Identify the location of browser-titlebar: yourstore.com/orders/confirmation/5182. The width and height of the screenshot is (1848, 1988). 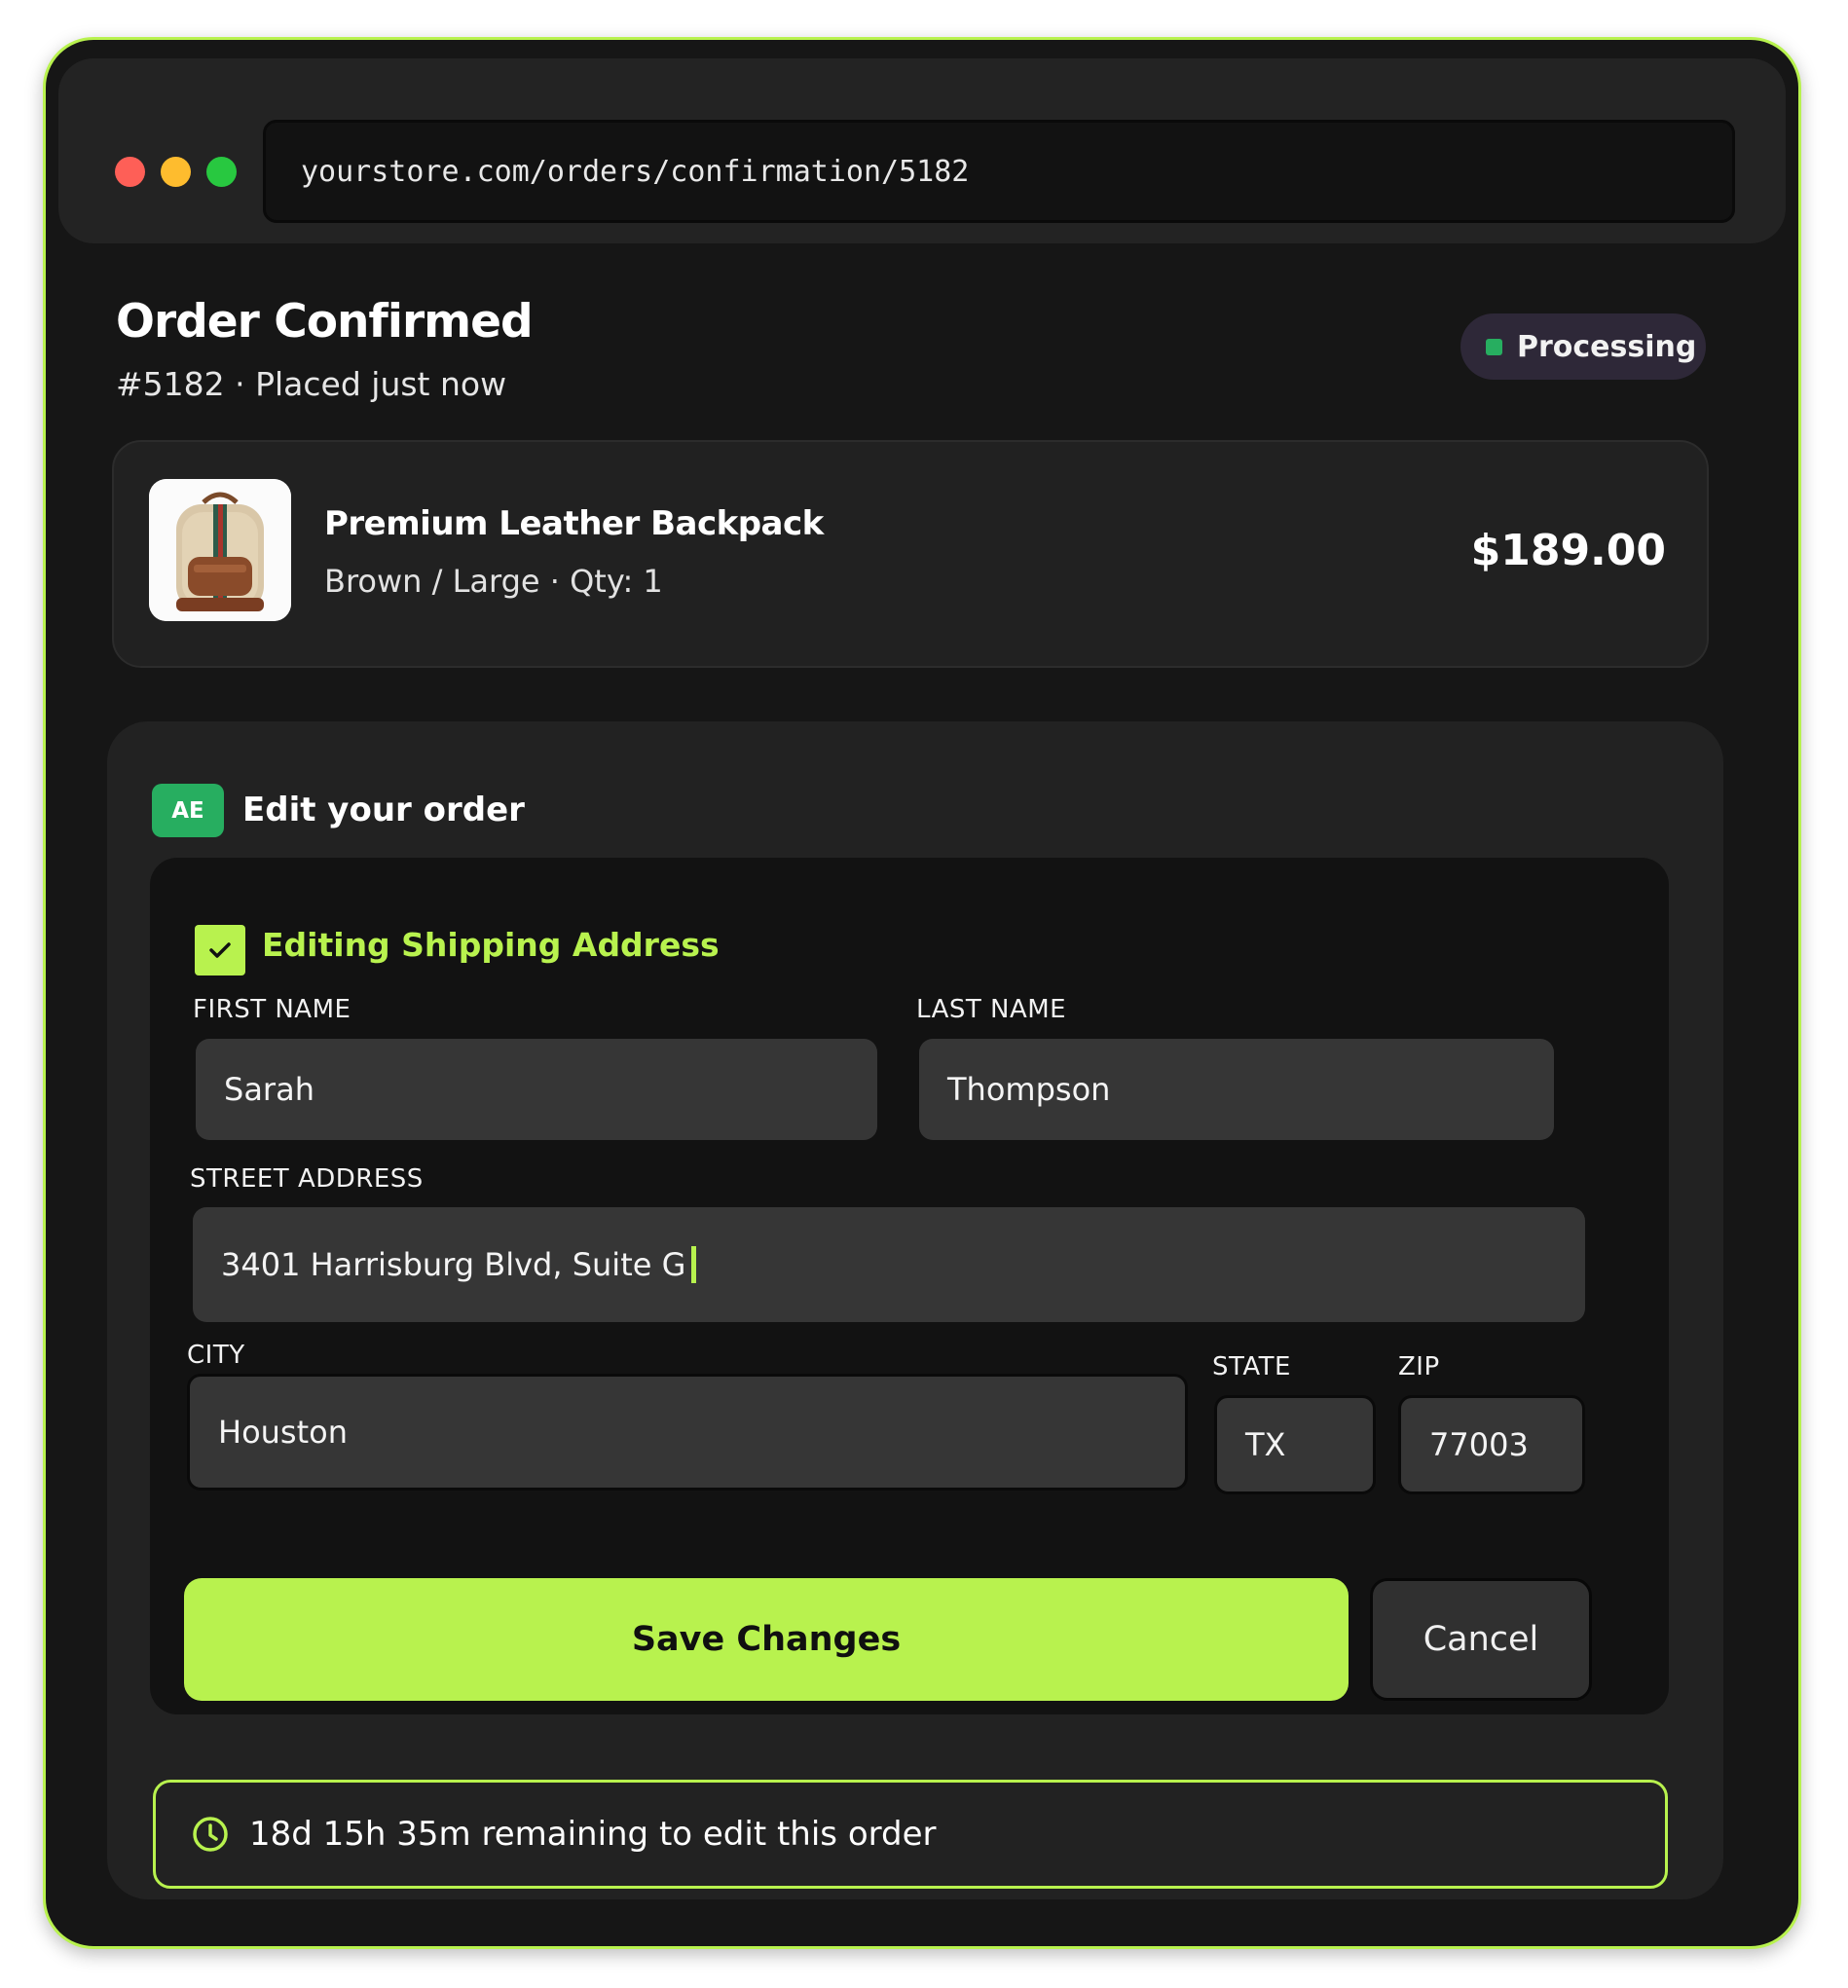
(922, 150).